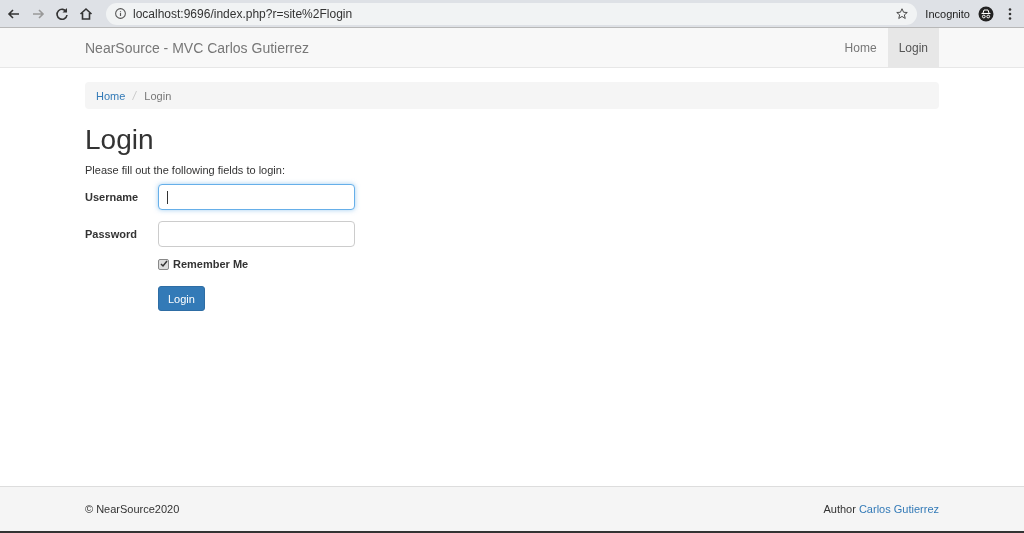 The width and height of the screenshot is (1024, 533). Describe the element at coordinates (112, 197) in the screenshot. I see `field-label: Username` at that location.